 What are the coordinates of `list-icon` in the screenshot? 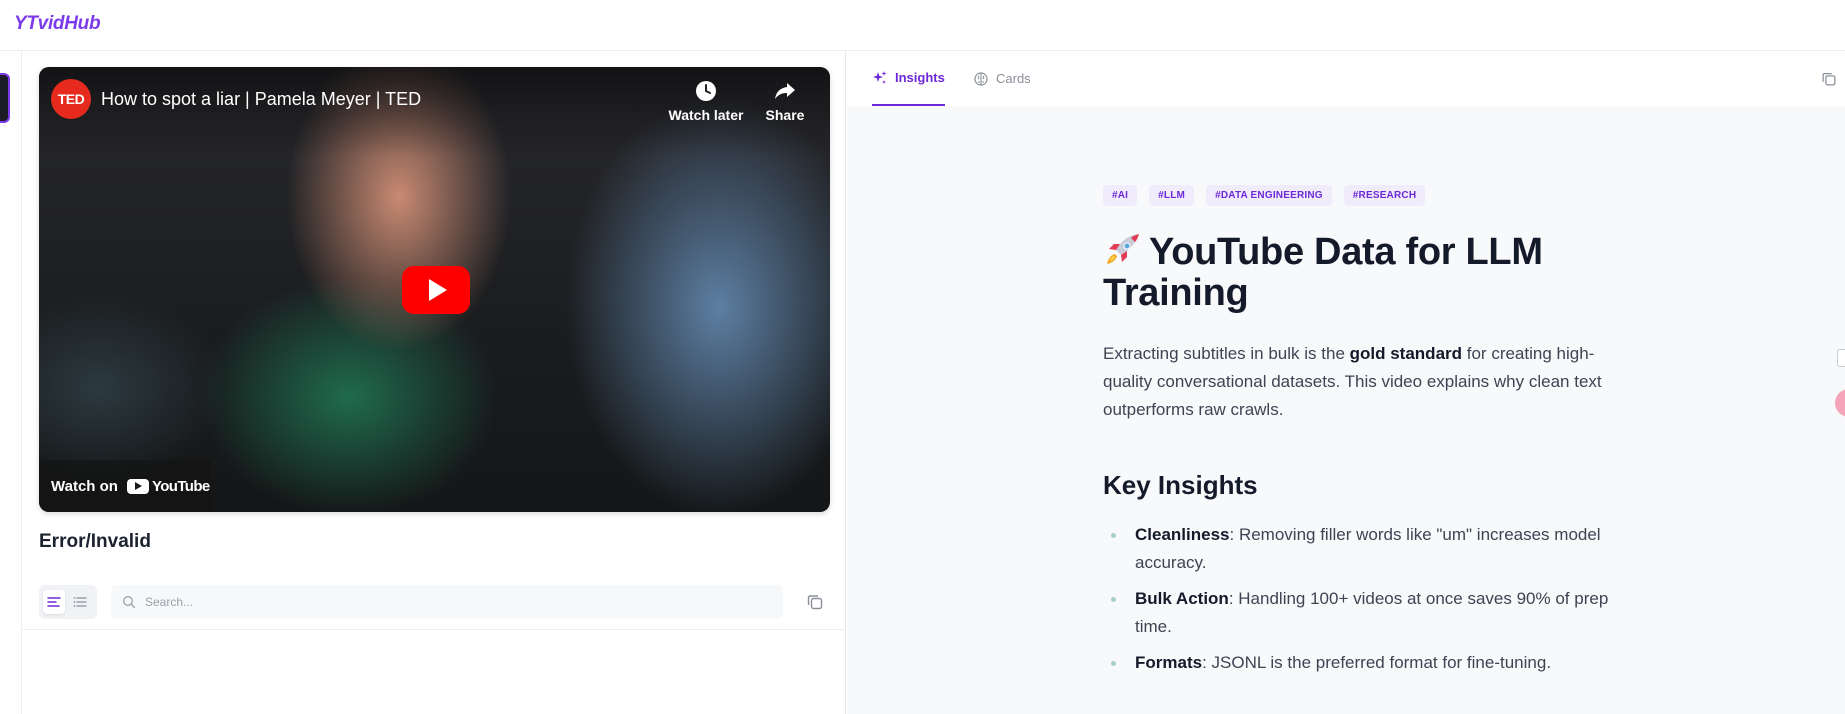 It's located at (80, 602).